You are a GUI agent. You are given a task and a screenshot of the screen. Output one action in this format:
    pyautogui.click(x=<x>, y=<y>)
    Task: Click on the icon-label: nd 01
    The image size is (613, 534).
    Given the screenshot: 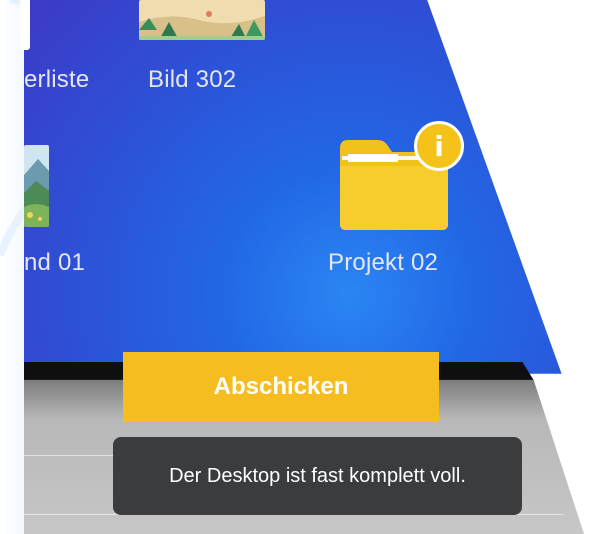 What is the action you would take?
    pyautogui.click(x=55, y=262)
    